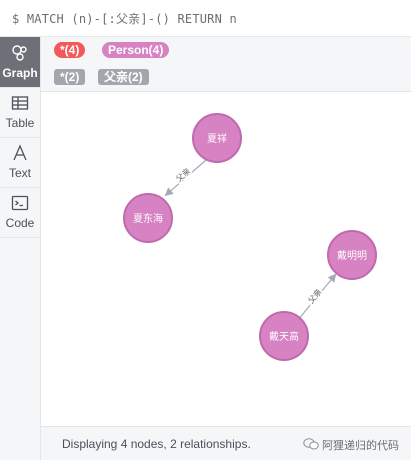 The width and height of the screenshot is (411, 460). I want to click on query-bar: $ MATCH (n)-[:父亲]-() RETURN n, so click(205, 18).